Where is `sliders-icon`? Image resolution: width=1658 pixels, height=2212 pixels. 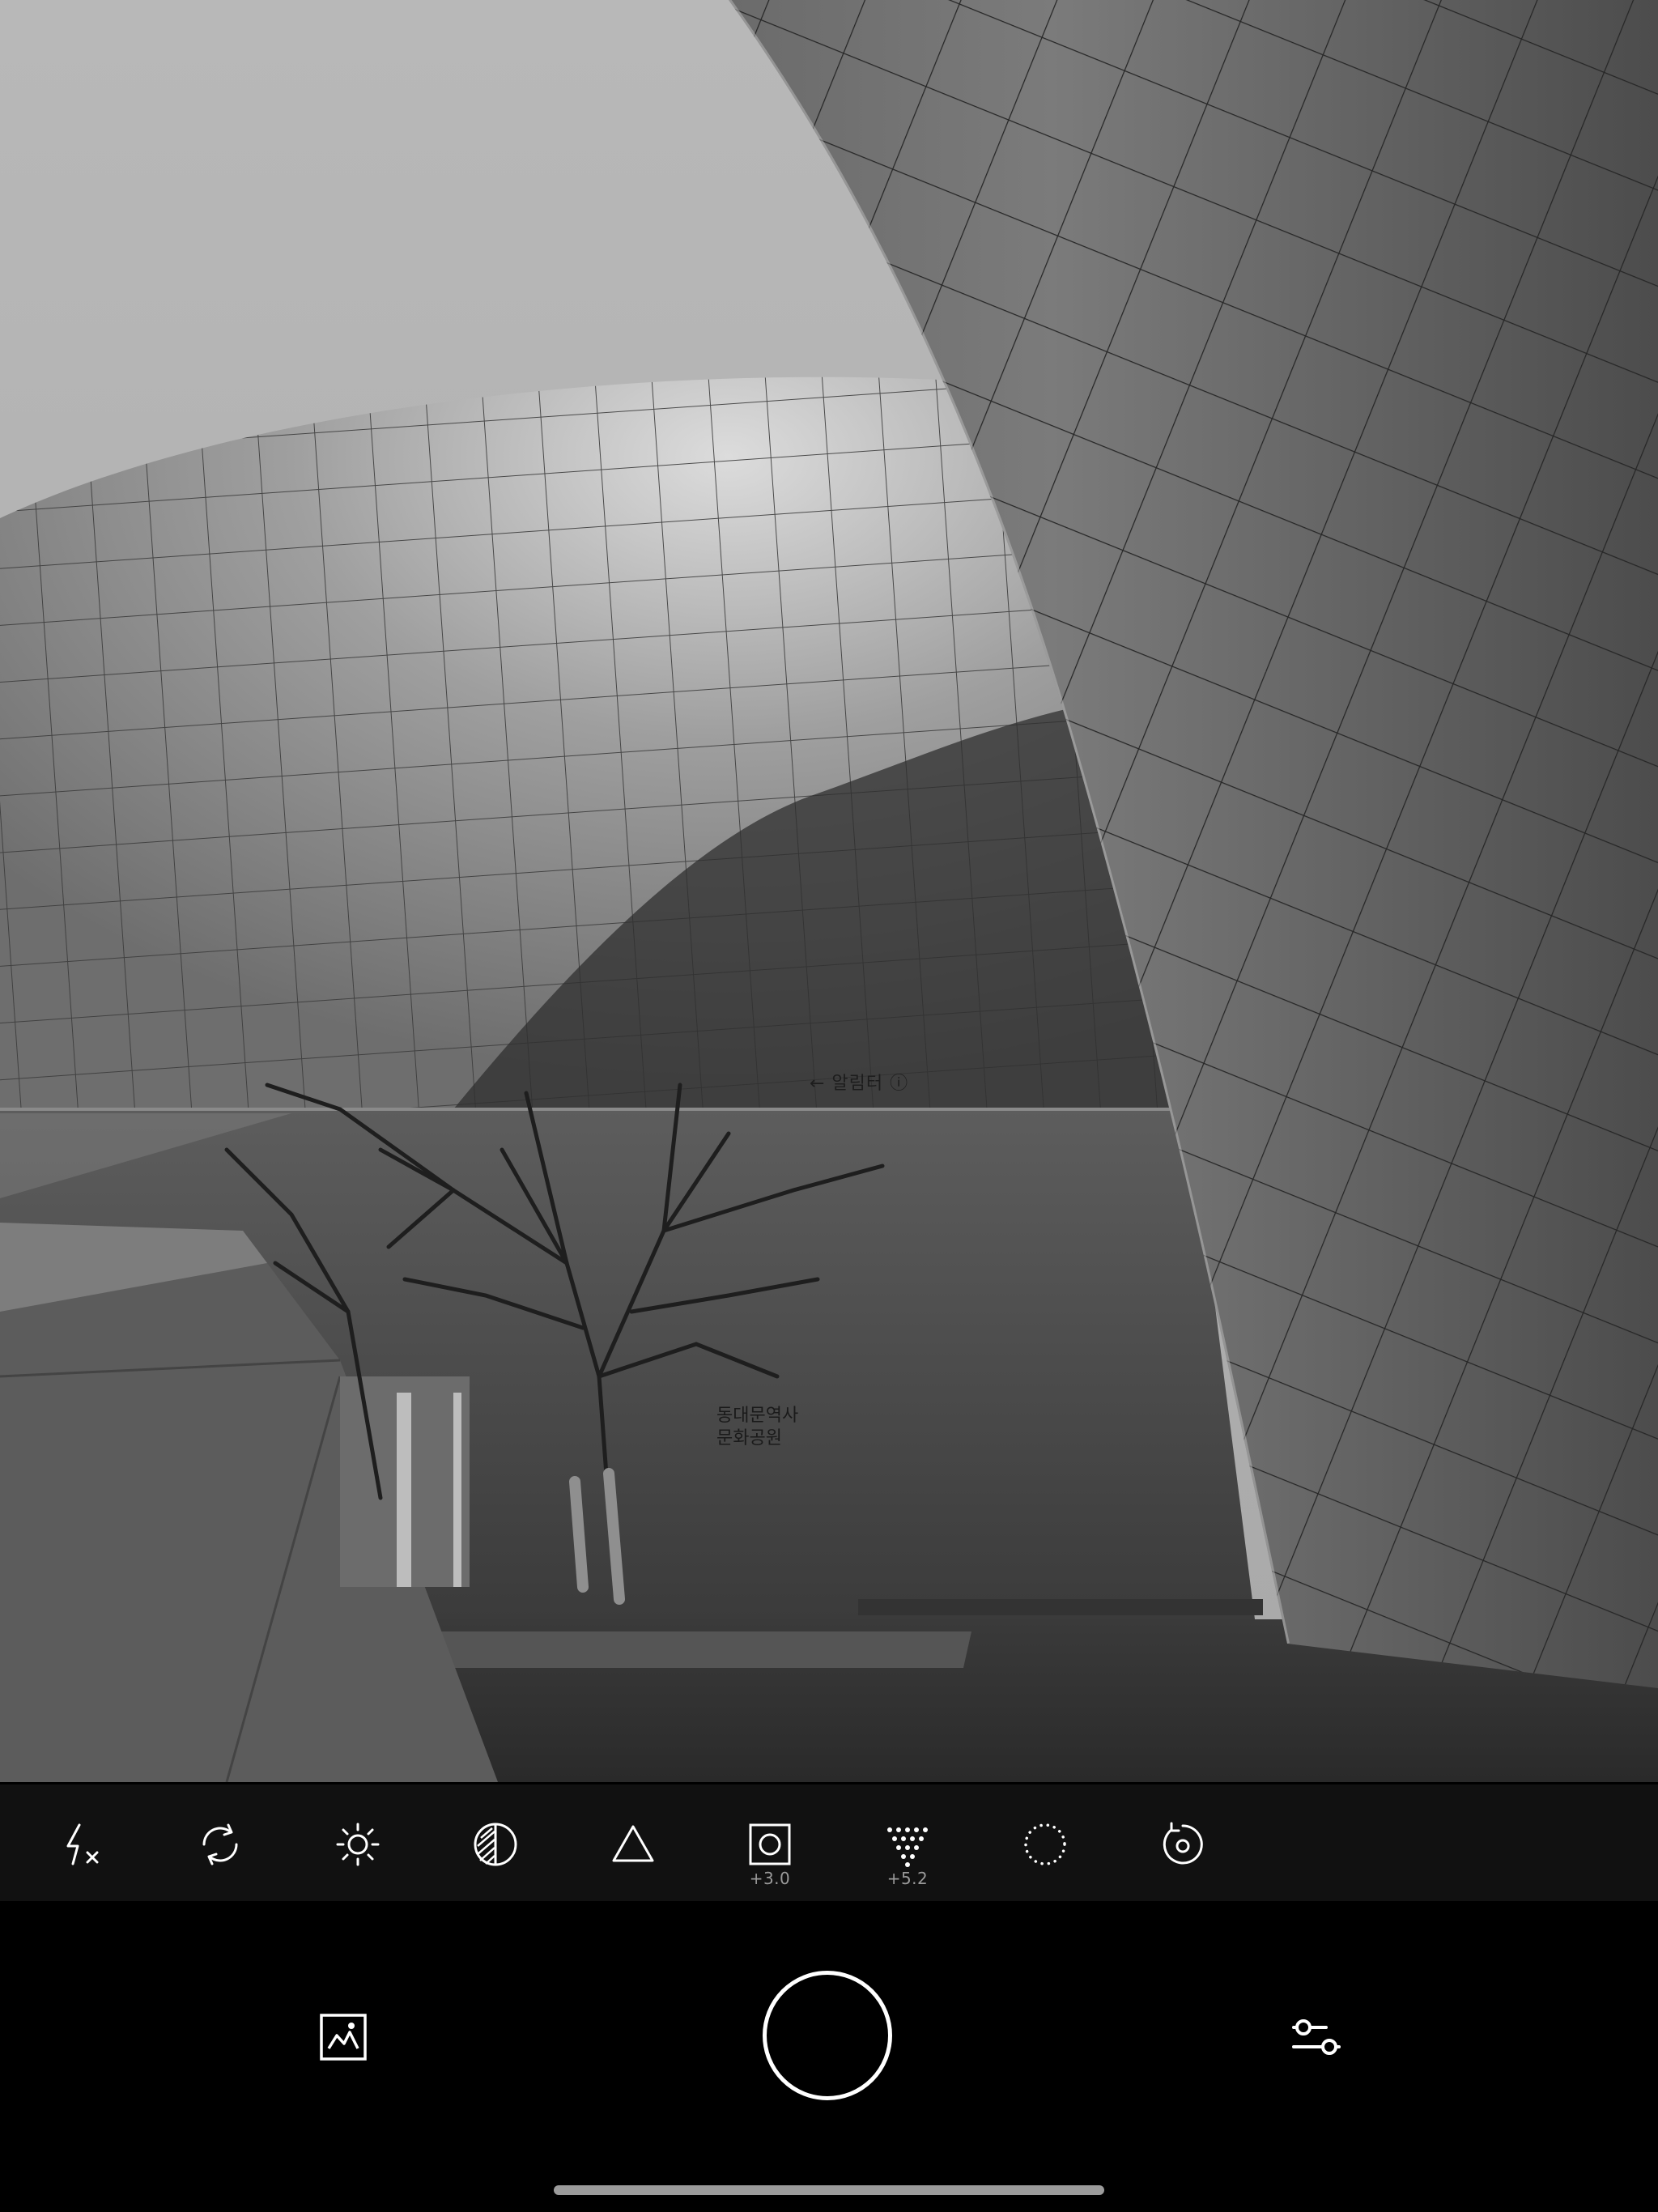
sliders-icon is located at coordinates (1316, 2037).